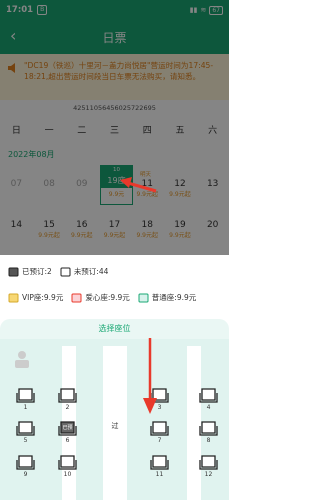  Describe the element at coordinates (65, 271) in the screenshot. I see `seat-free-icon` at that location.